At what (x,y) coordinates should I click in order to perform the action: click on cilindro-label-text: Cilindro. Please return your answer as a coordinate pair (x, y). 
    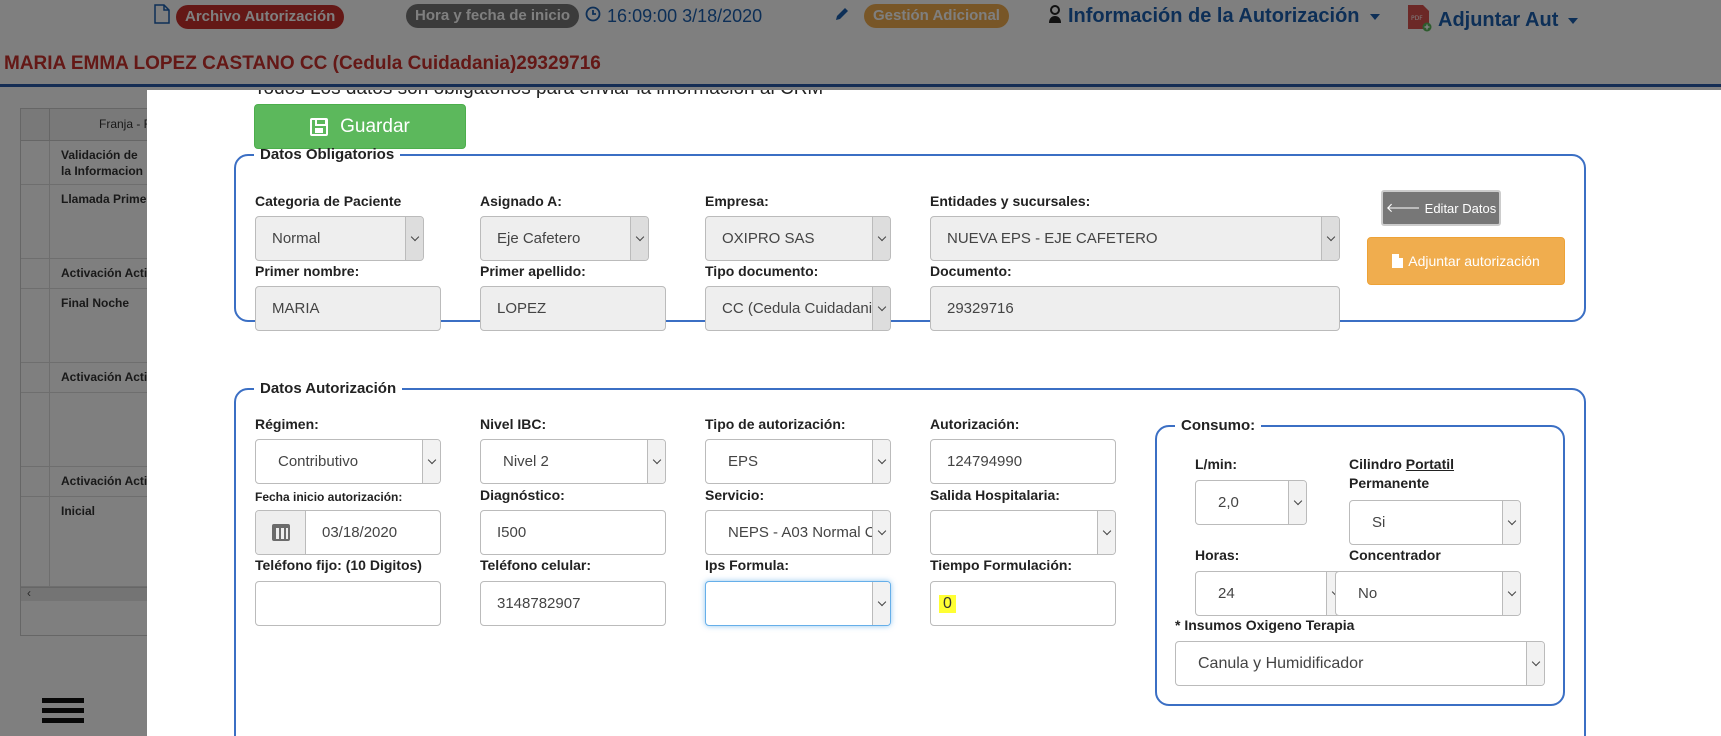
    Looking at the image, I should click on (1375, 464).